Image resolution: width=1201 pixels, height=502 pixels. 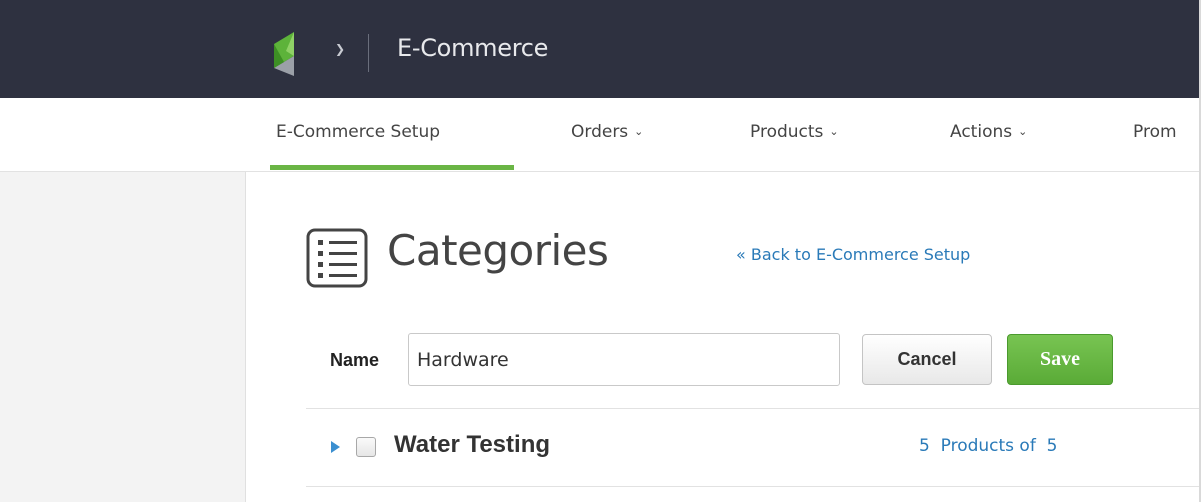 I want to click on nav-orders: Orders ⌄, so click(x=607, y=132).